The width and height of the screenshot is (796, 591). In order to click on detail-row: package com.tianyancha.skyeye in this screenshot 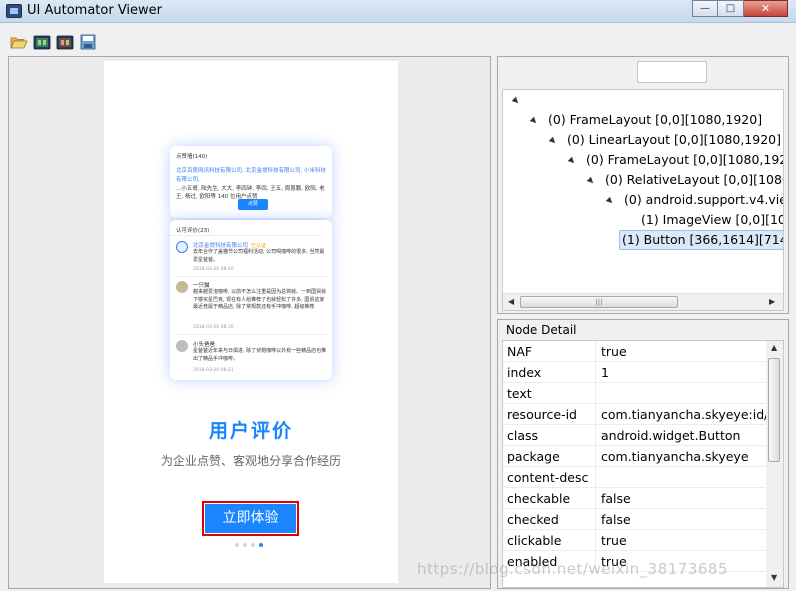, I will do `click(635, 456)`.